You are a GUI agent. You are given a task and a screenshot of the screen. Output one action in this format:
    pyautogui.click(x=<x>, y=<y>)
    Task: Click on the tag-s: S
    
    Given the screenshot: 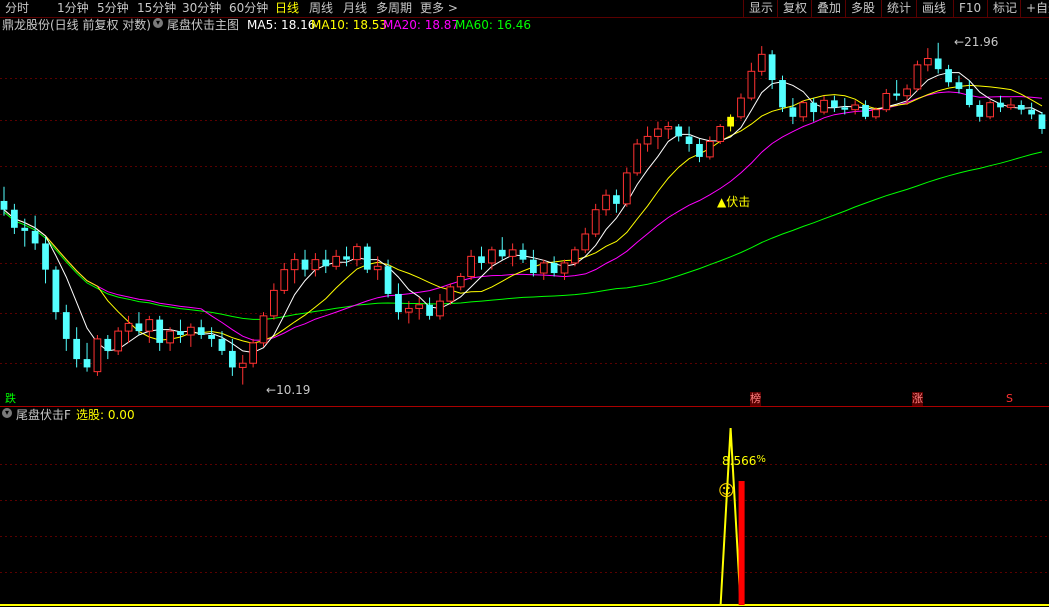 What is the action you would take?
    pyautogui.click(x=1009, y=398)
    